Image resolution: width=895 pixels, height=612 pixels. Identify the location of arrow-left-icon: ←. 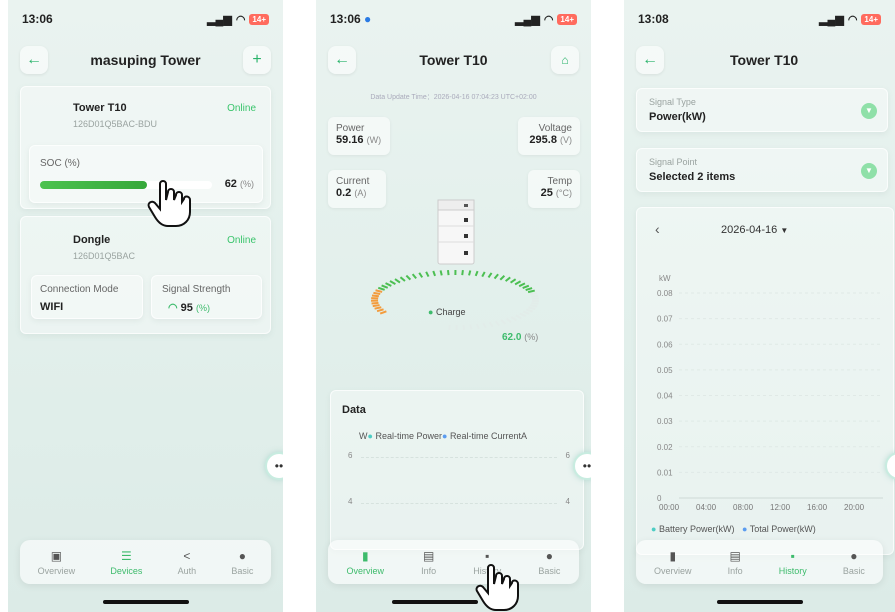
(342, 59).